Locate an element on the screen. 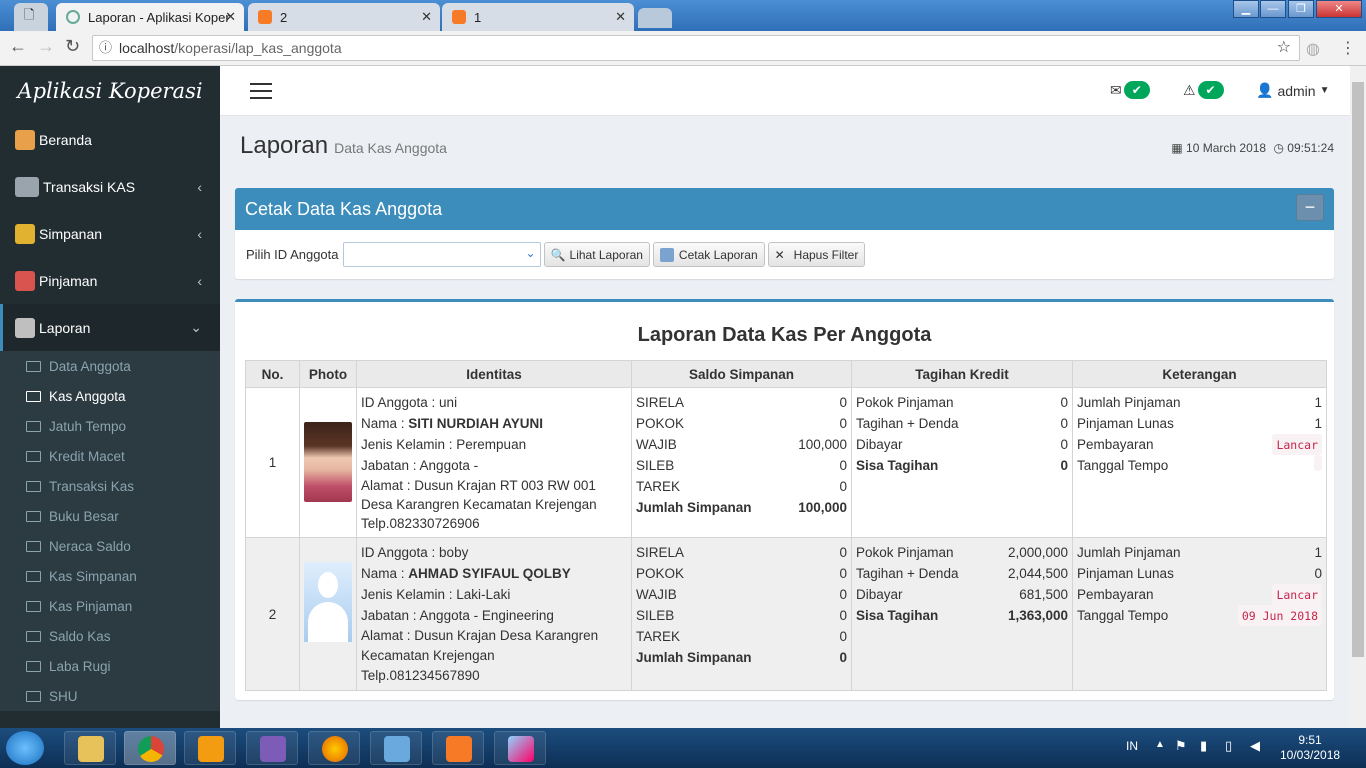 This screenshot has height=768, width=1366. submenu-kredit-macet: Kredit Macet is located at coordinates (110, 456).